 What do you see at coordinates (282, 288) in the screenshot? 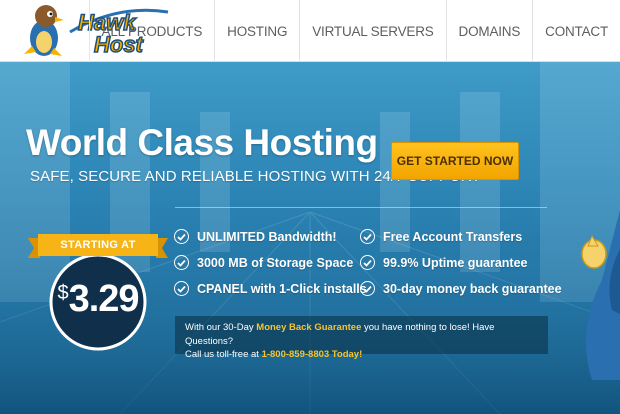
I see `feature-label: CPANEL with 1-Click installs` at bounding box center [282, 288].